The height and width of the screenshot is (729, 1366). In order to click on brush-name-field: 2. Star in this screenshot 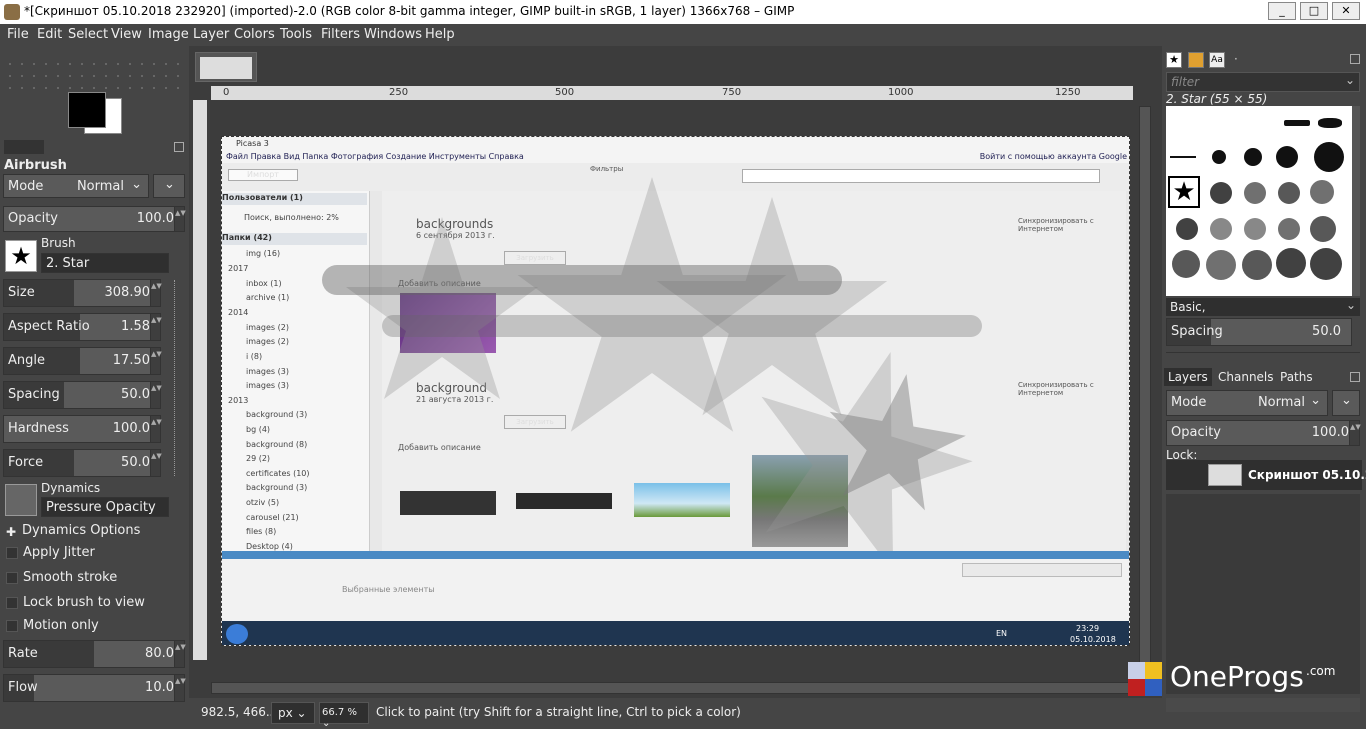, I will do `click(105, 263)`.